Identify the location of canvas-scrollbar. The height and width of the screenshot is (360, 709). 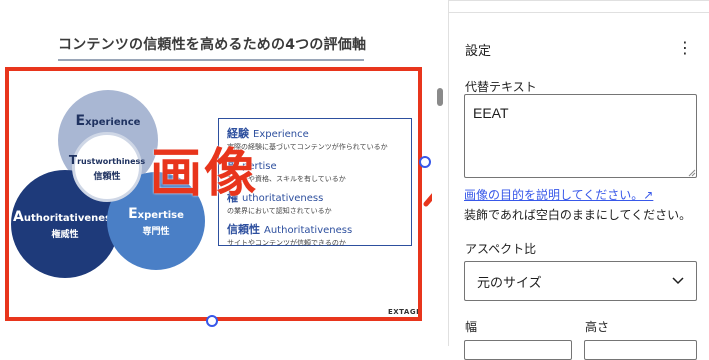
(440, 173).